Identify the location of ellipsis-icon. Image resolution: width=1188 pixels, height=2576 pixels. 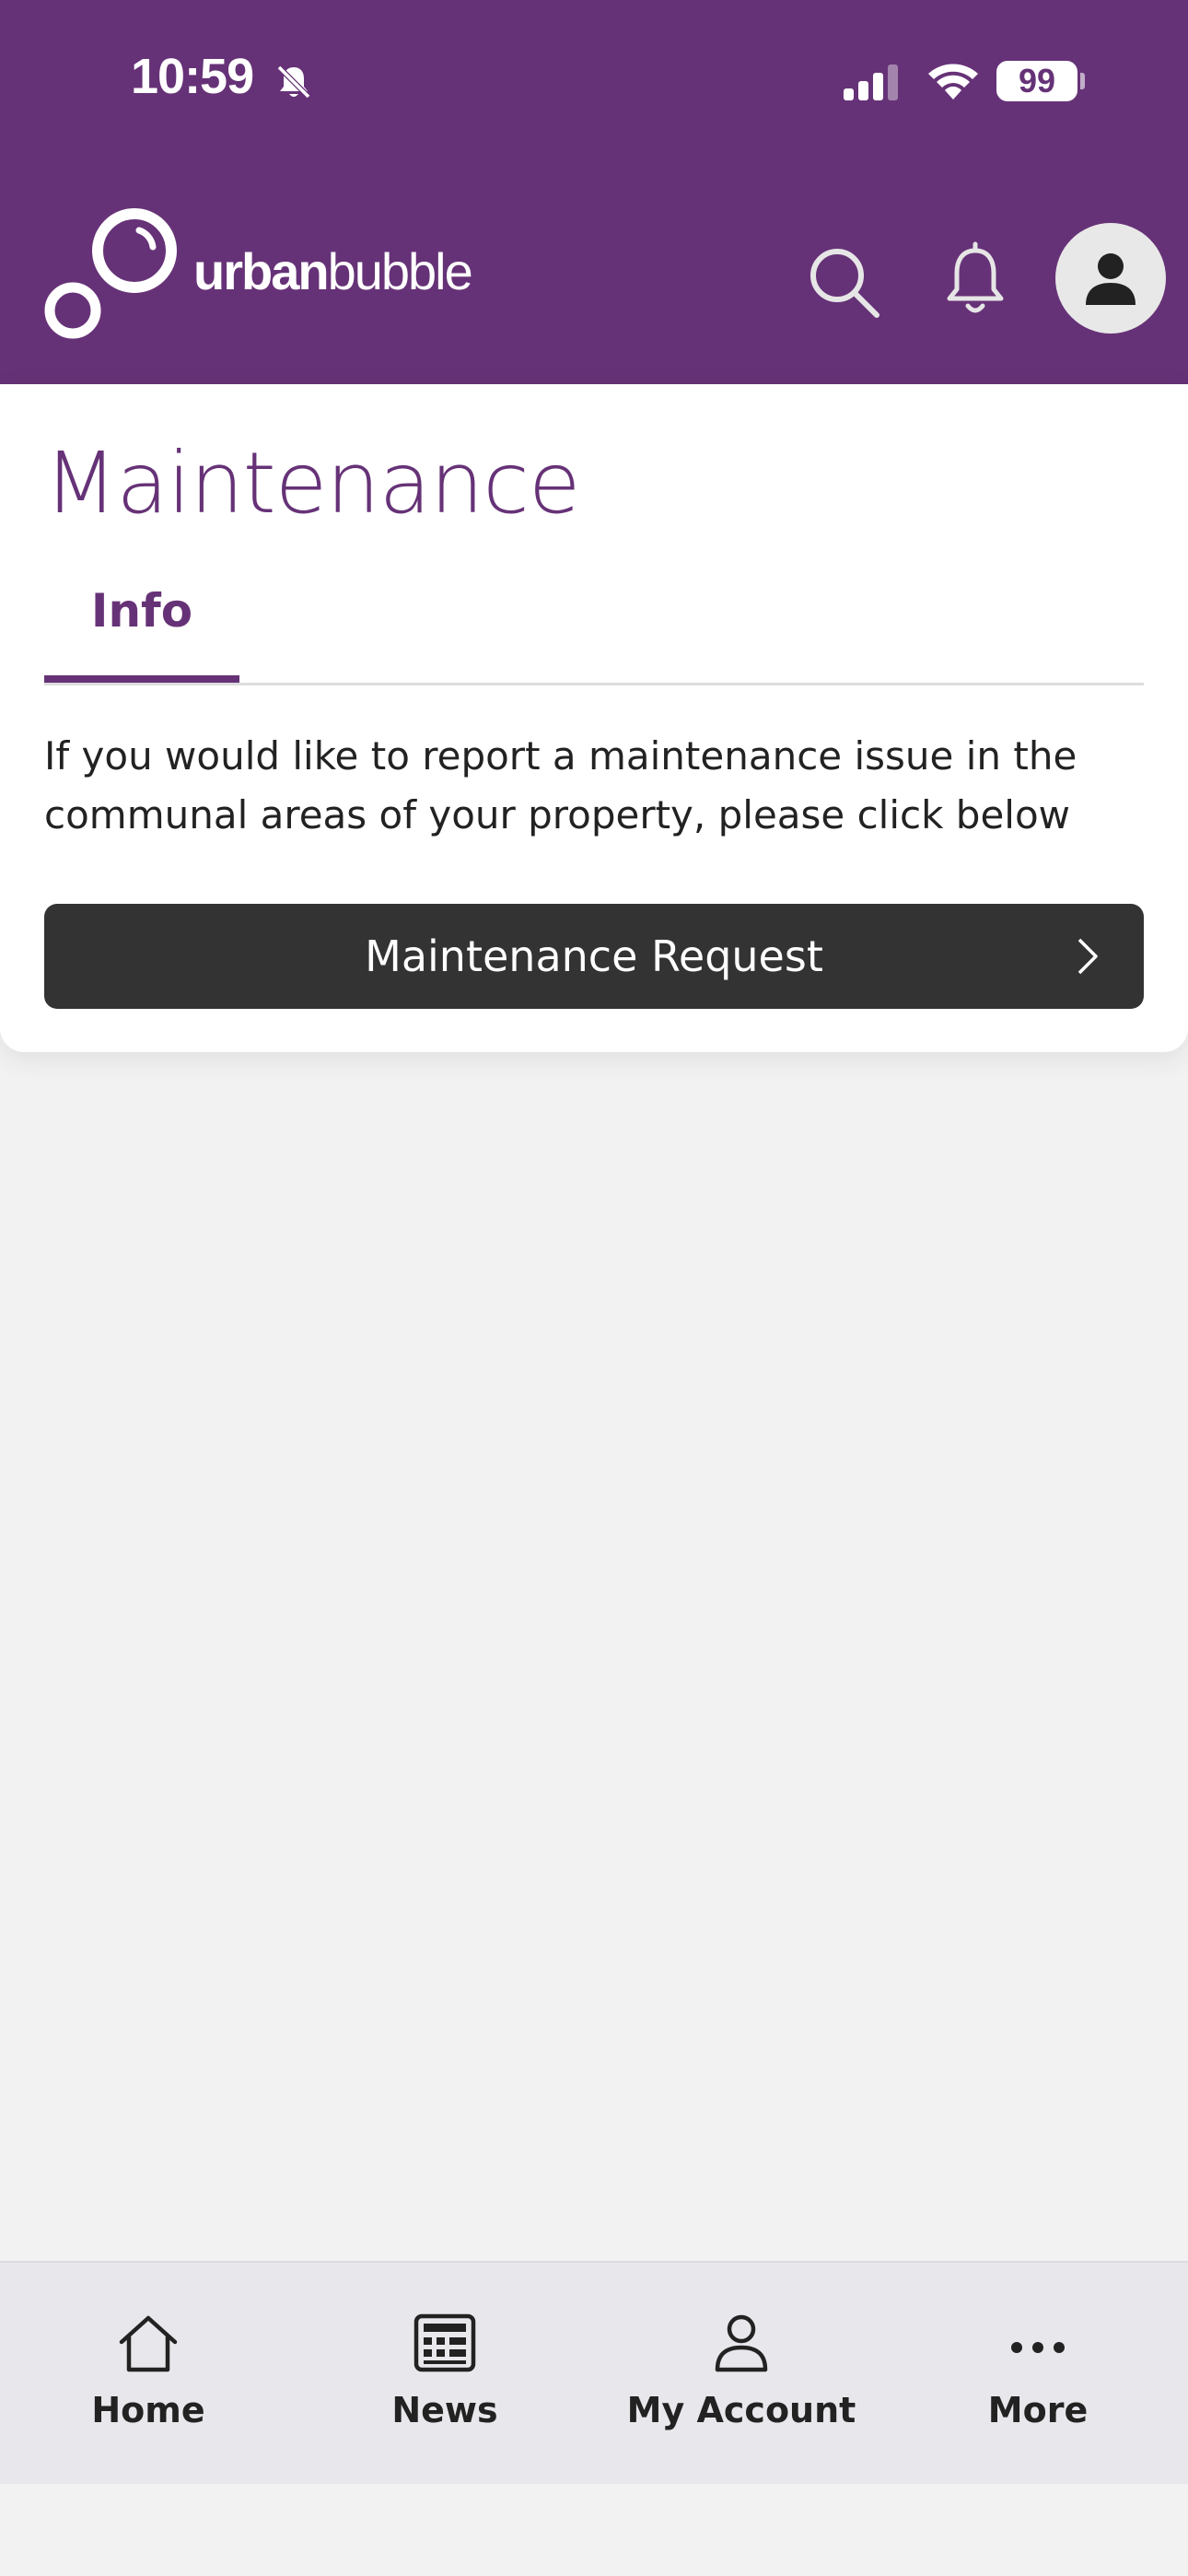
(1038, 2347).